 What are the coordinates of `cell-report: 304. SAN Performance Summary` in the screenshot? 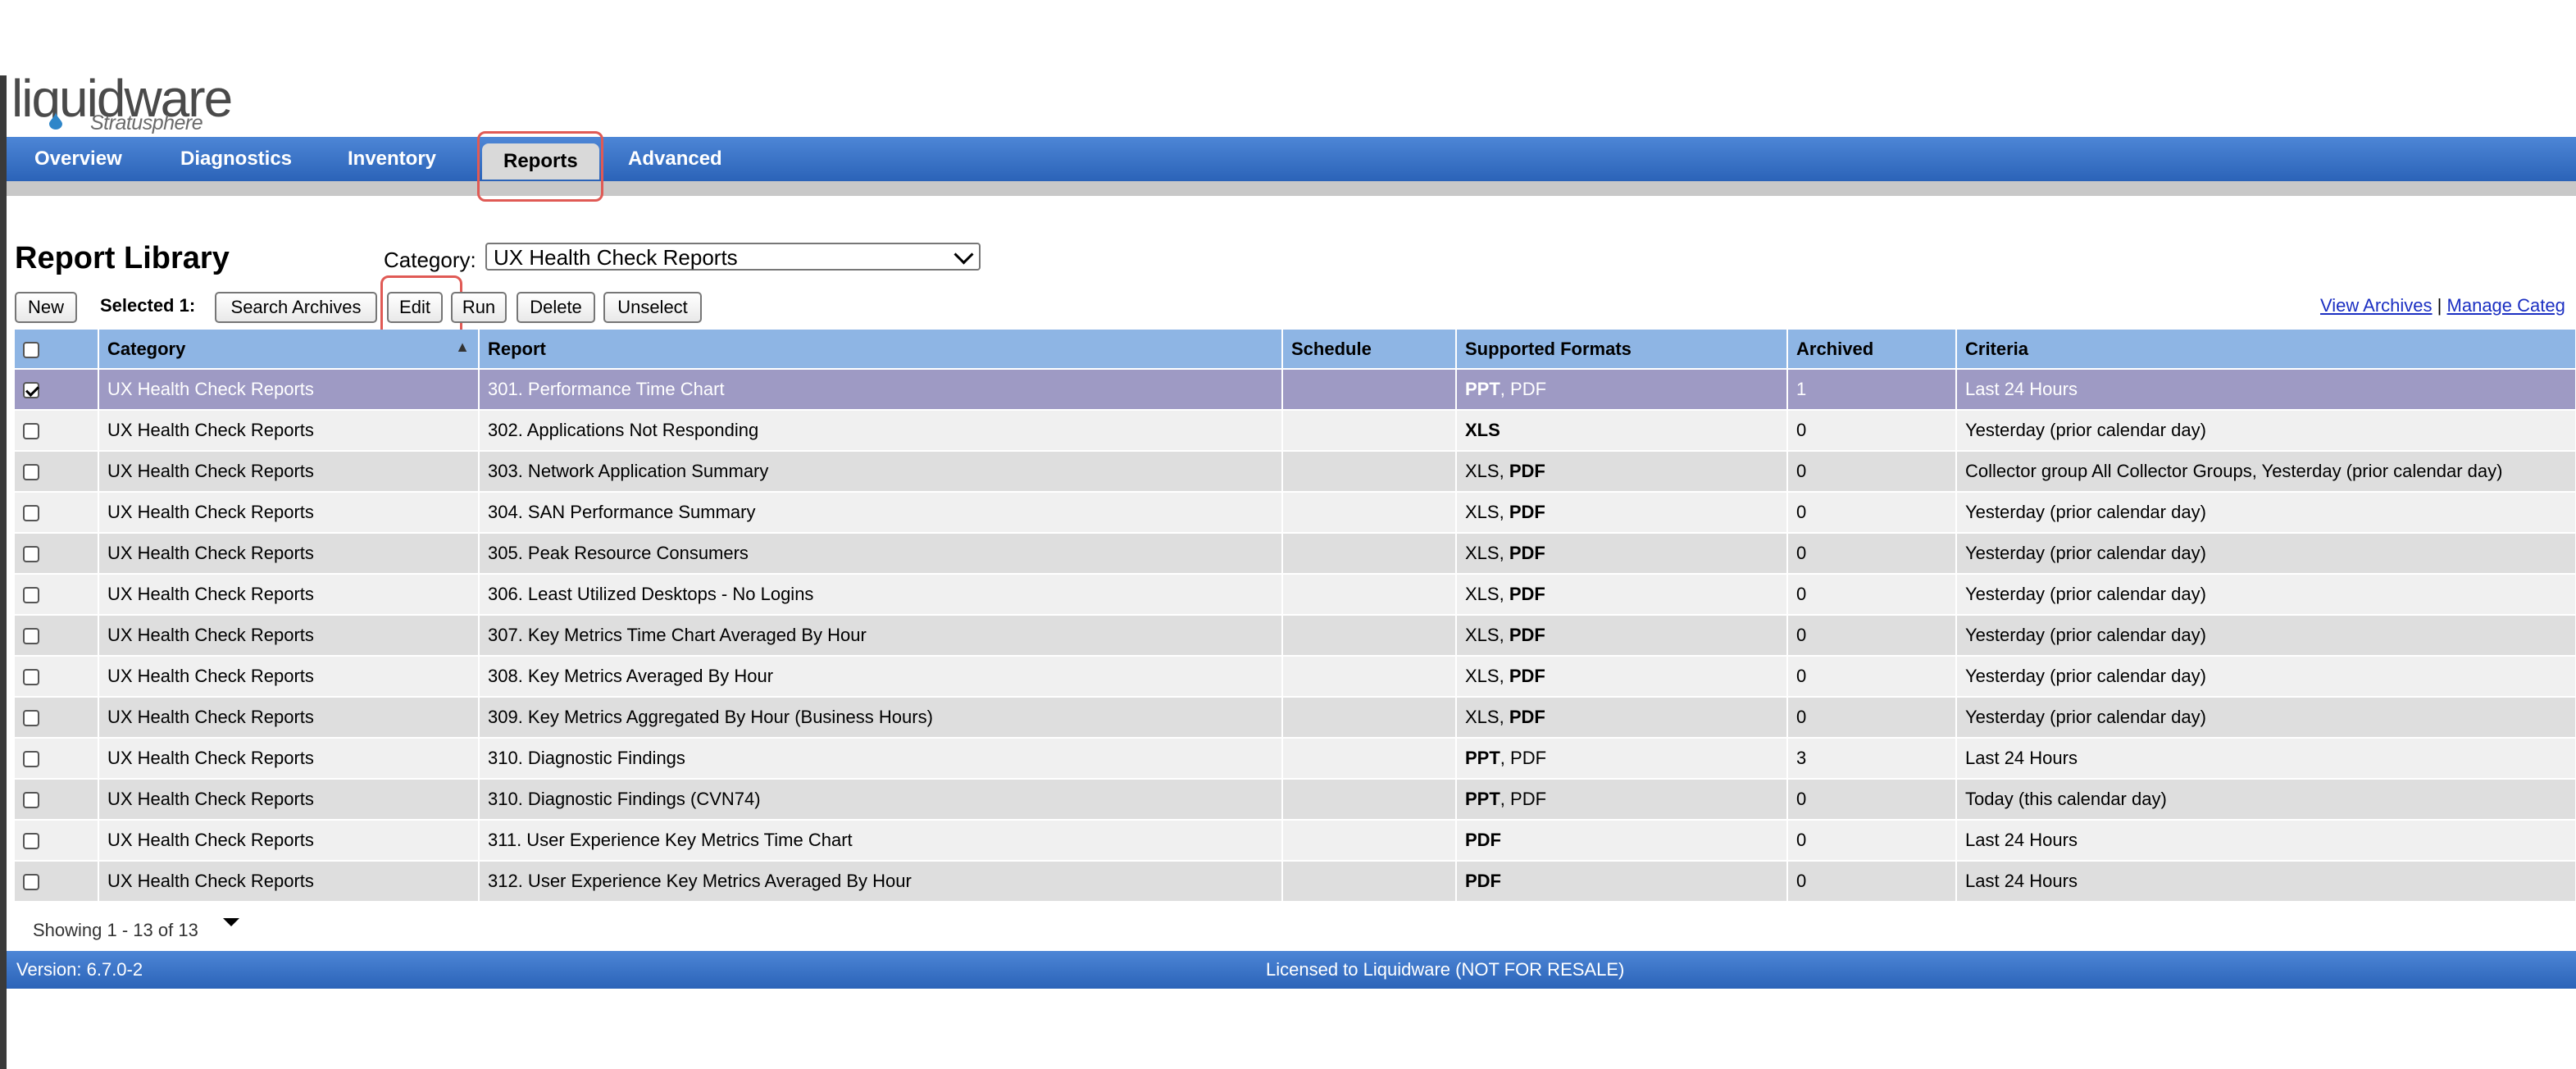 It's located at (881, 512).